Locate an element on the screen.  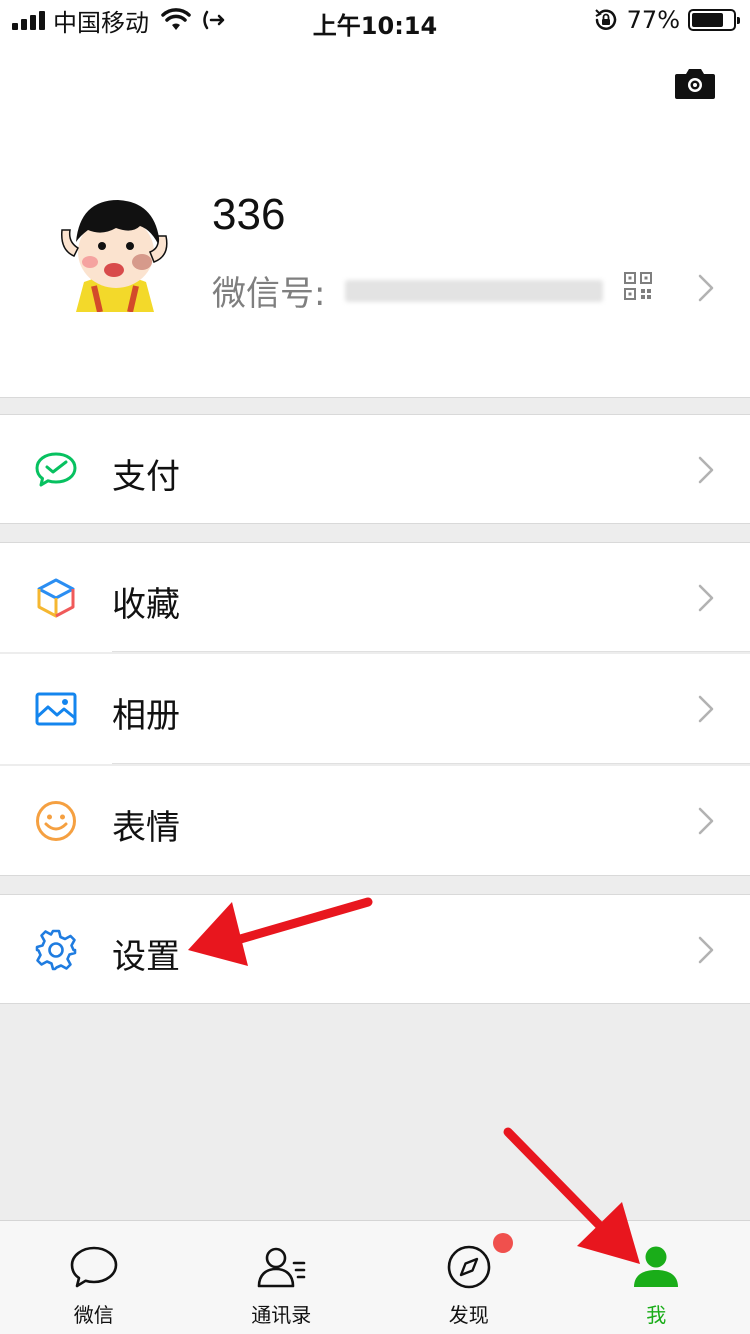
wechat-id-row: 微信号: is located at coordinates (408, 290).